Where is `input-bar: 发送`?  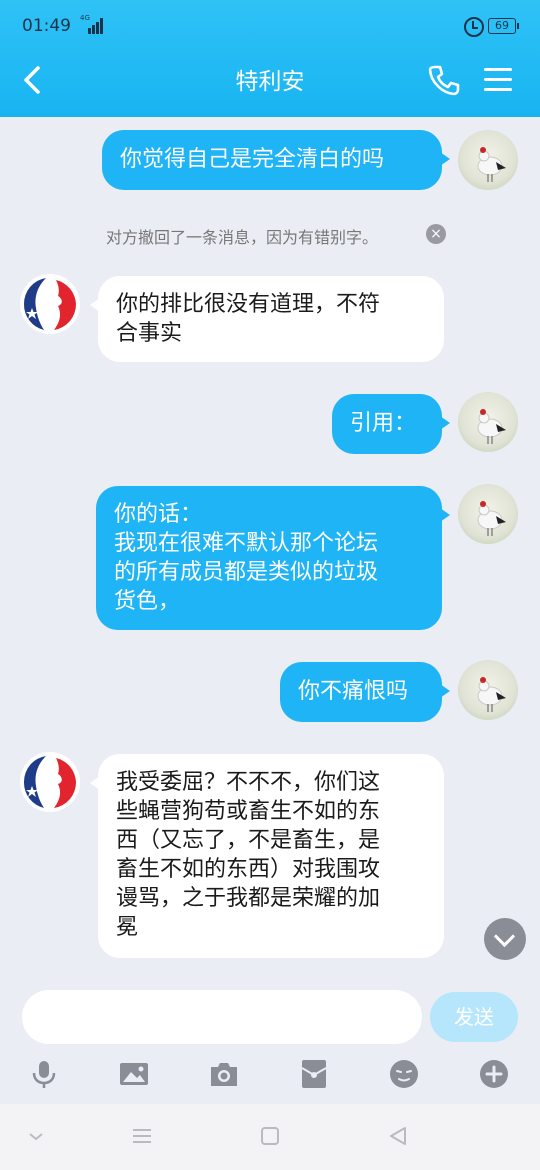 input-bar: 发送 is located at coordinates (270, 1041).